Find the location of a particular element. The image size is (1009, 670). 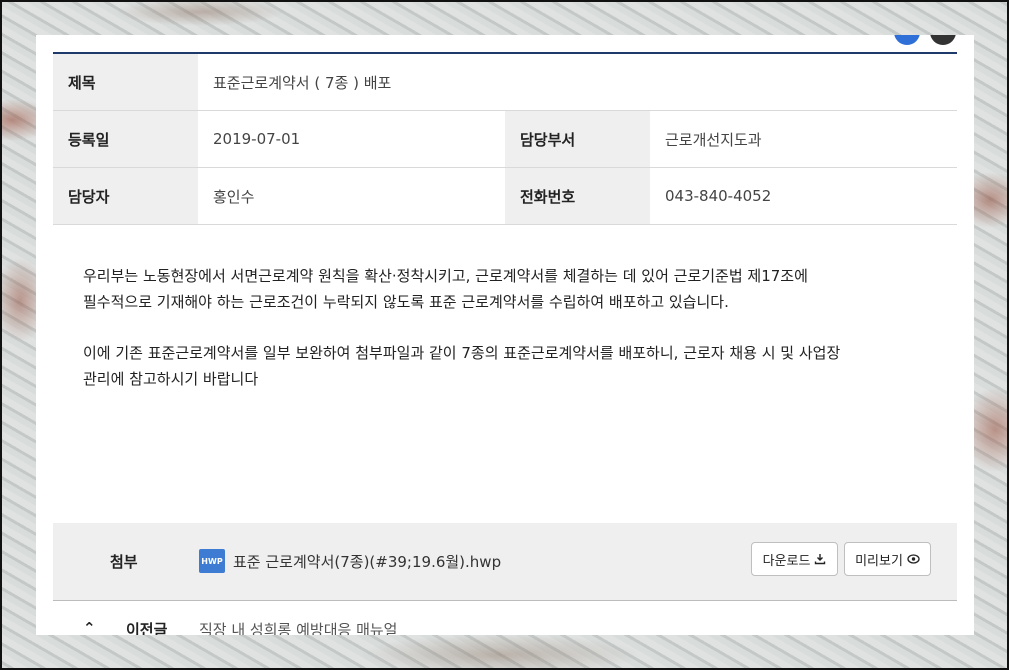

info-row-title: 제목 표준근로계약서 ( 7종 ) 배포 is located at coordinates (505, 82).